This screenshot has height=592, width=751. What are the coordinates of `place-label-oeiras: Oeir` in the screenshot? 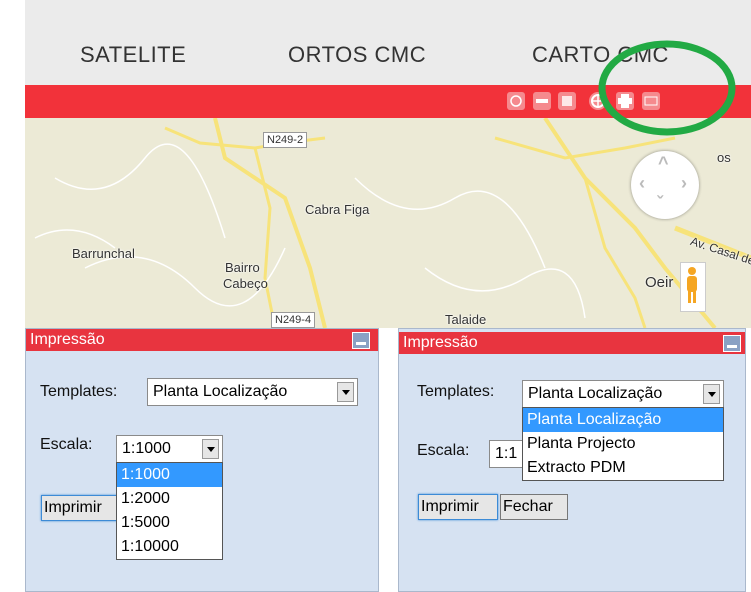 It's located at (659, 282).